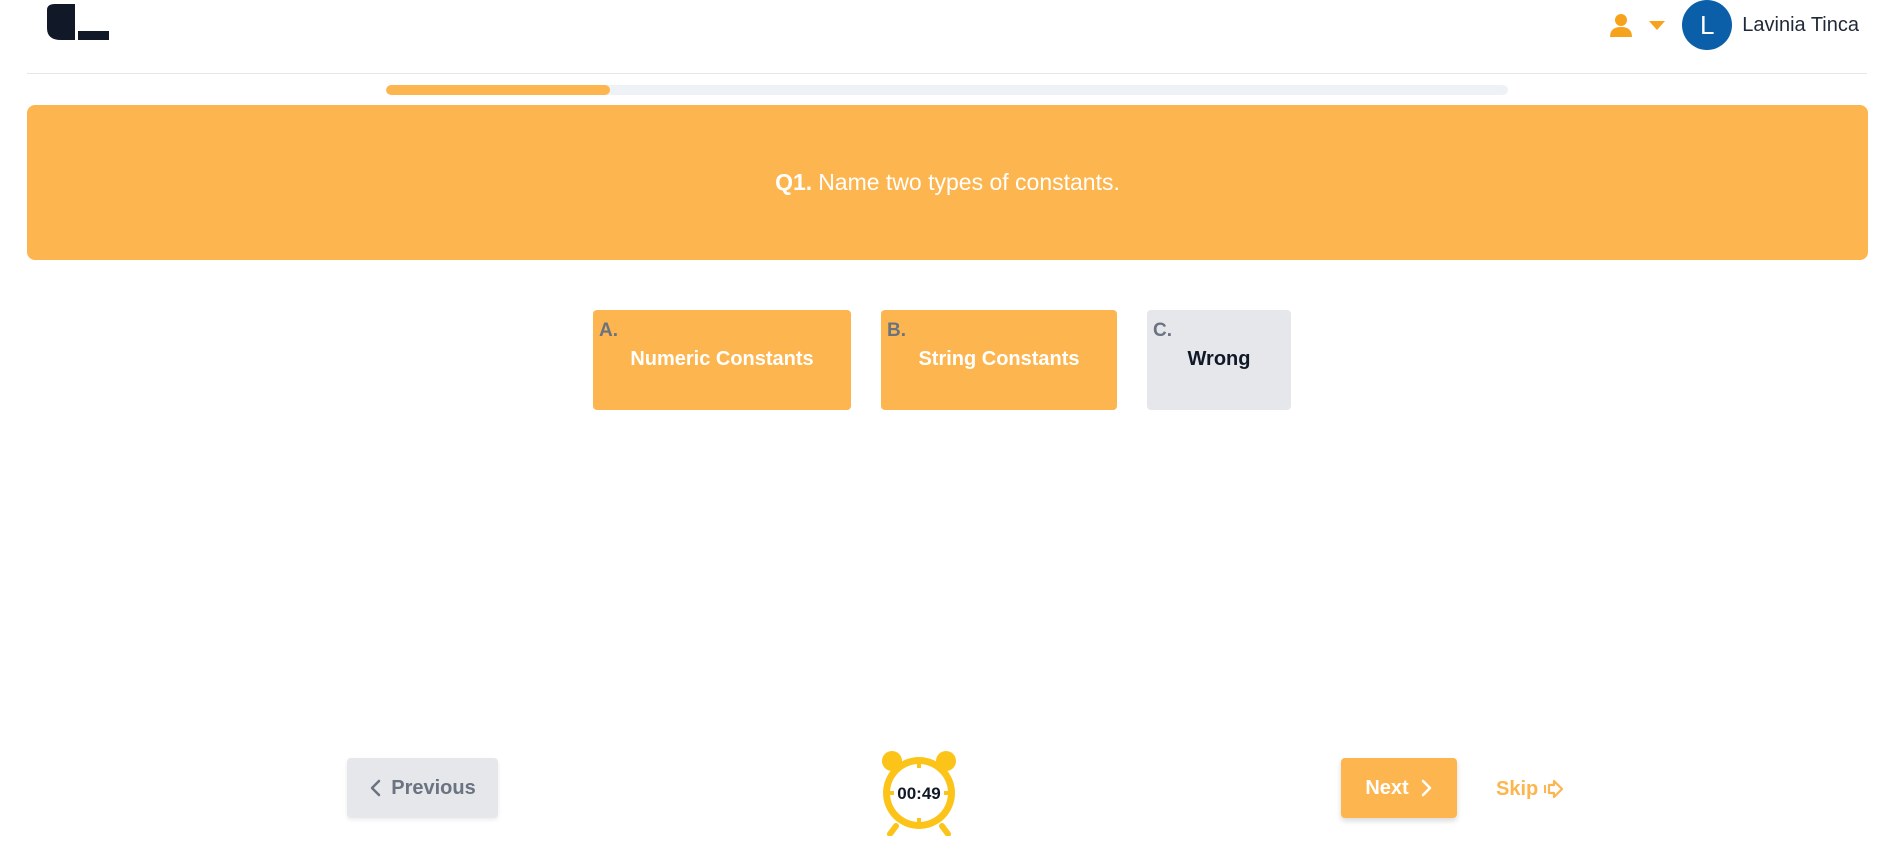 This screenshot has width=1889, height=841. I want to click on chevron-right-icon, so click(1426, 788).